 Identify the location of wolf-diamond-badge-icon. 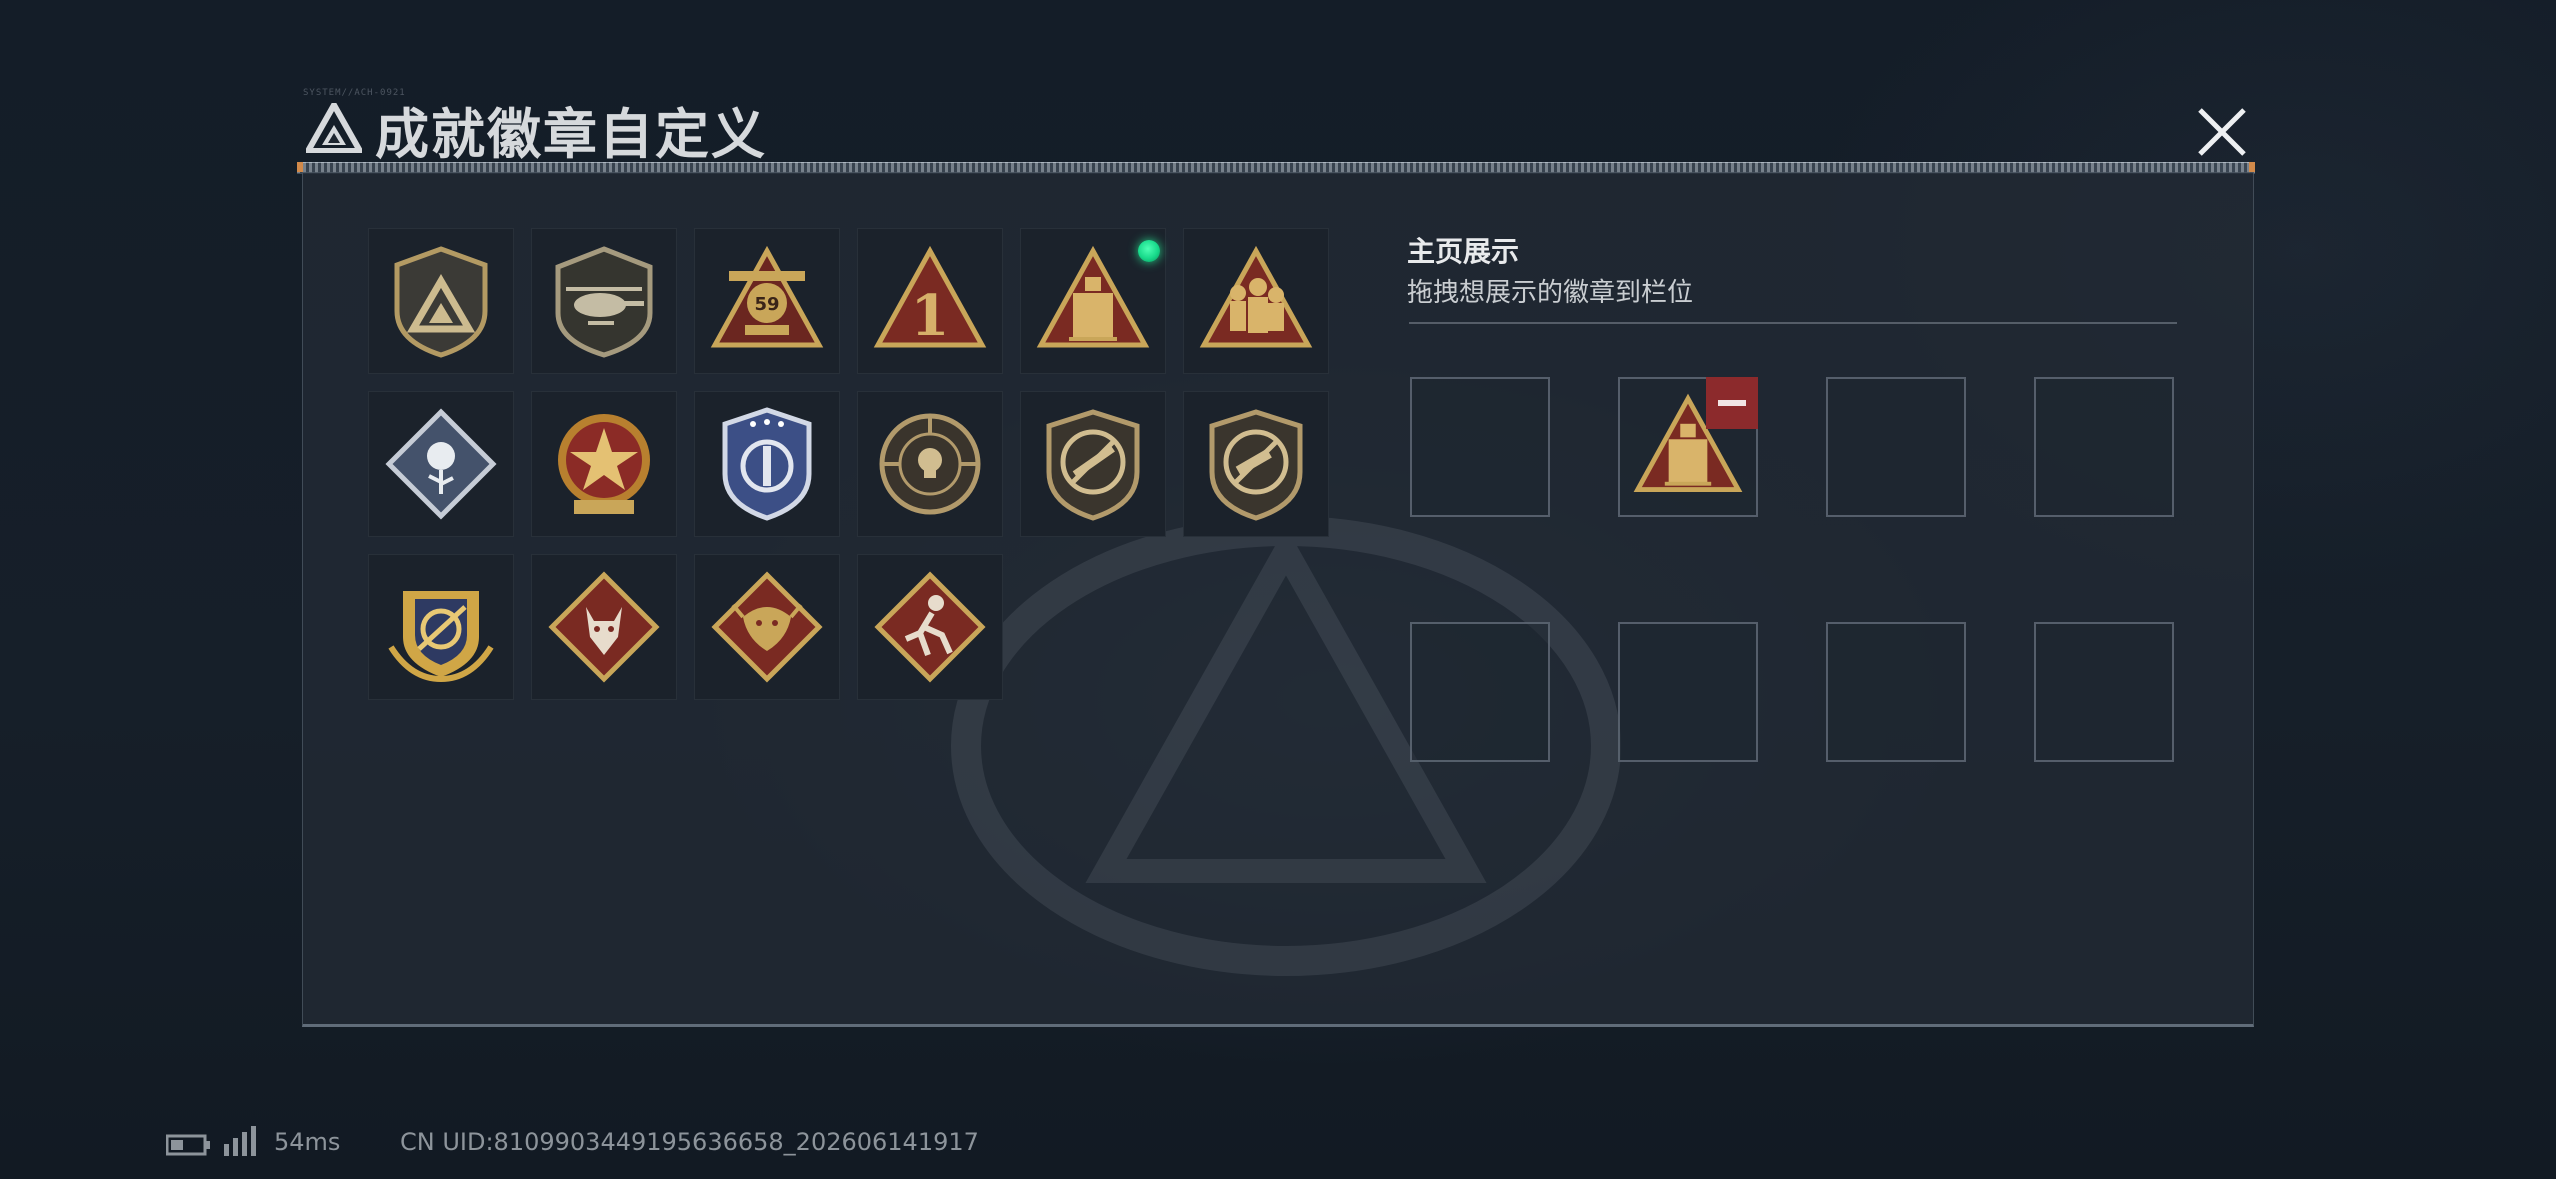
(604, 627).